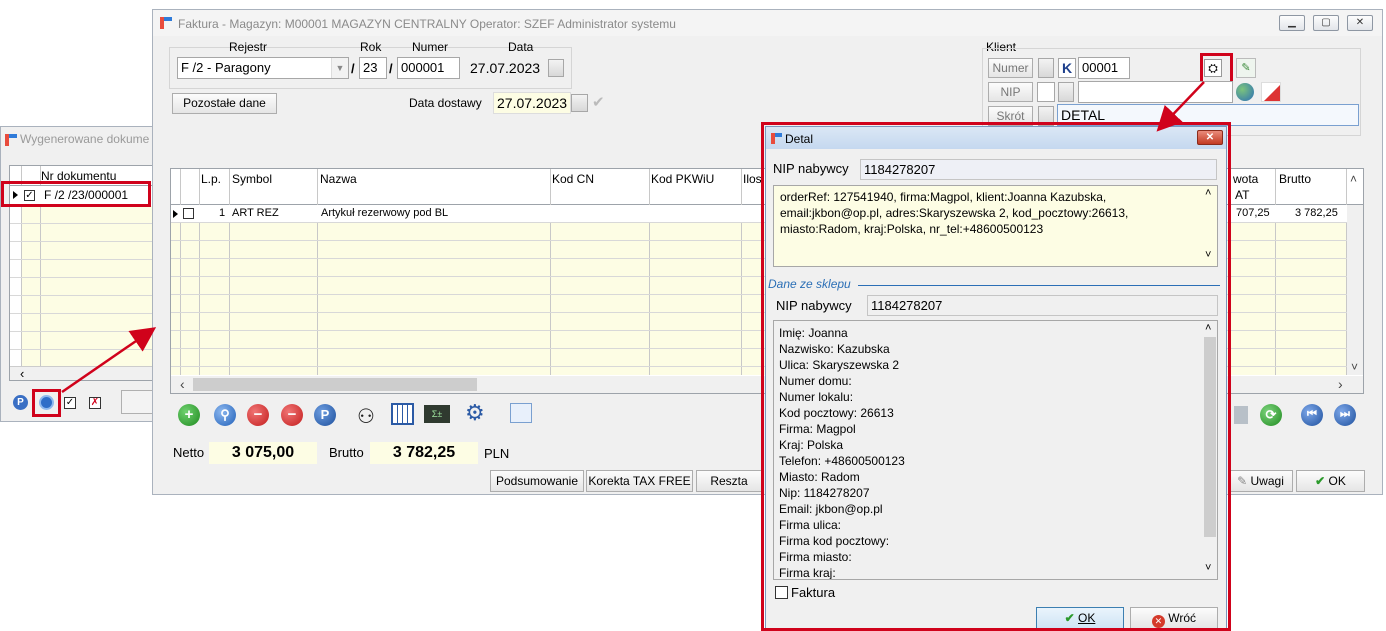 This screenshot has height=631, width=1386. Describe the element at coordinates (1180, 106) in the screenshot. I see `arrow-to-dialog` at that location.